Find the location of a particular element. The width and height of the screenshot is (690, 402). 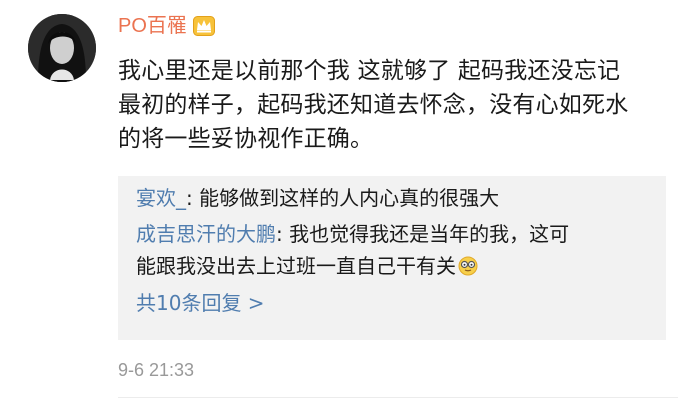

eyeglasses-face-emoji-icon is located at coordinates (468, 264).